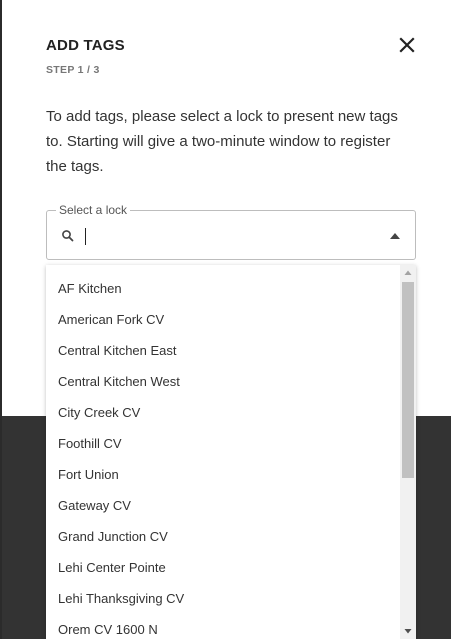  Describe the element at coordinates (408, 380) in the screenshot. I see `scrollbar-thumb` at that location.